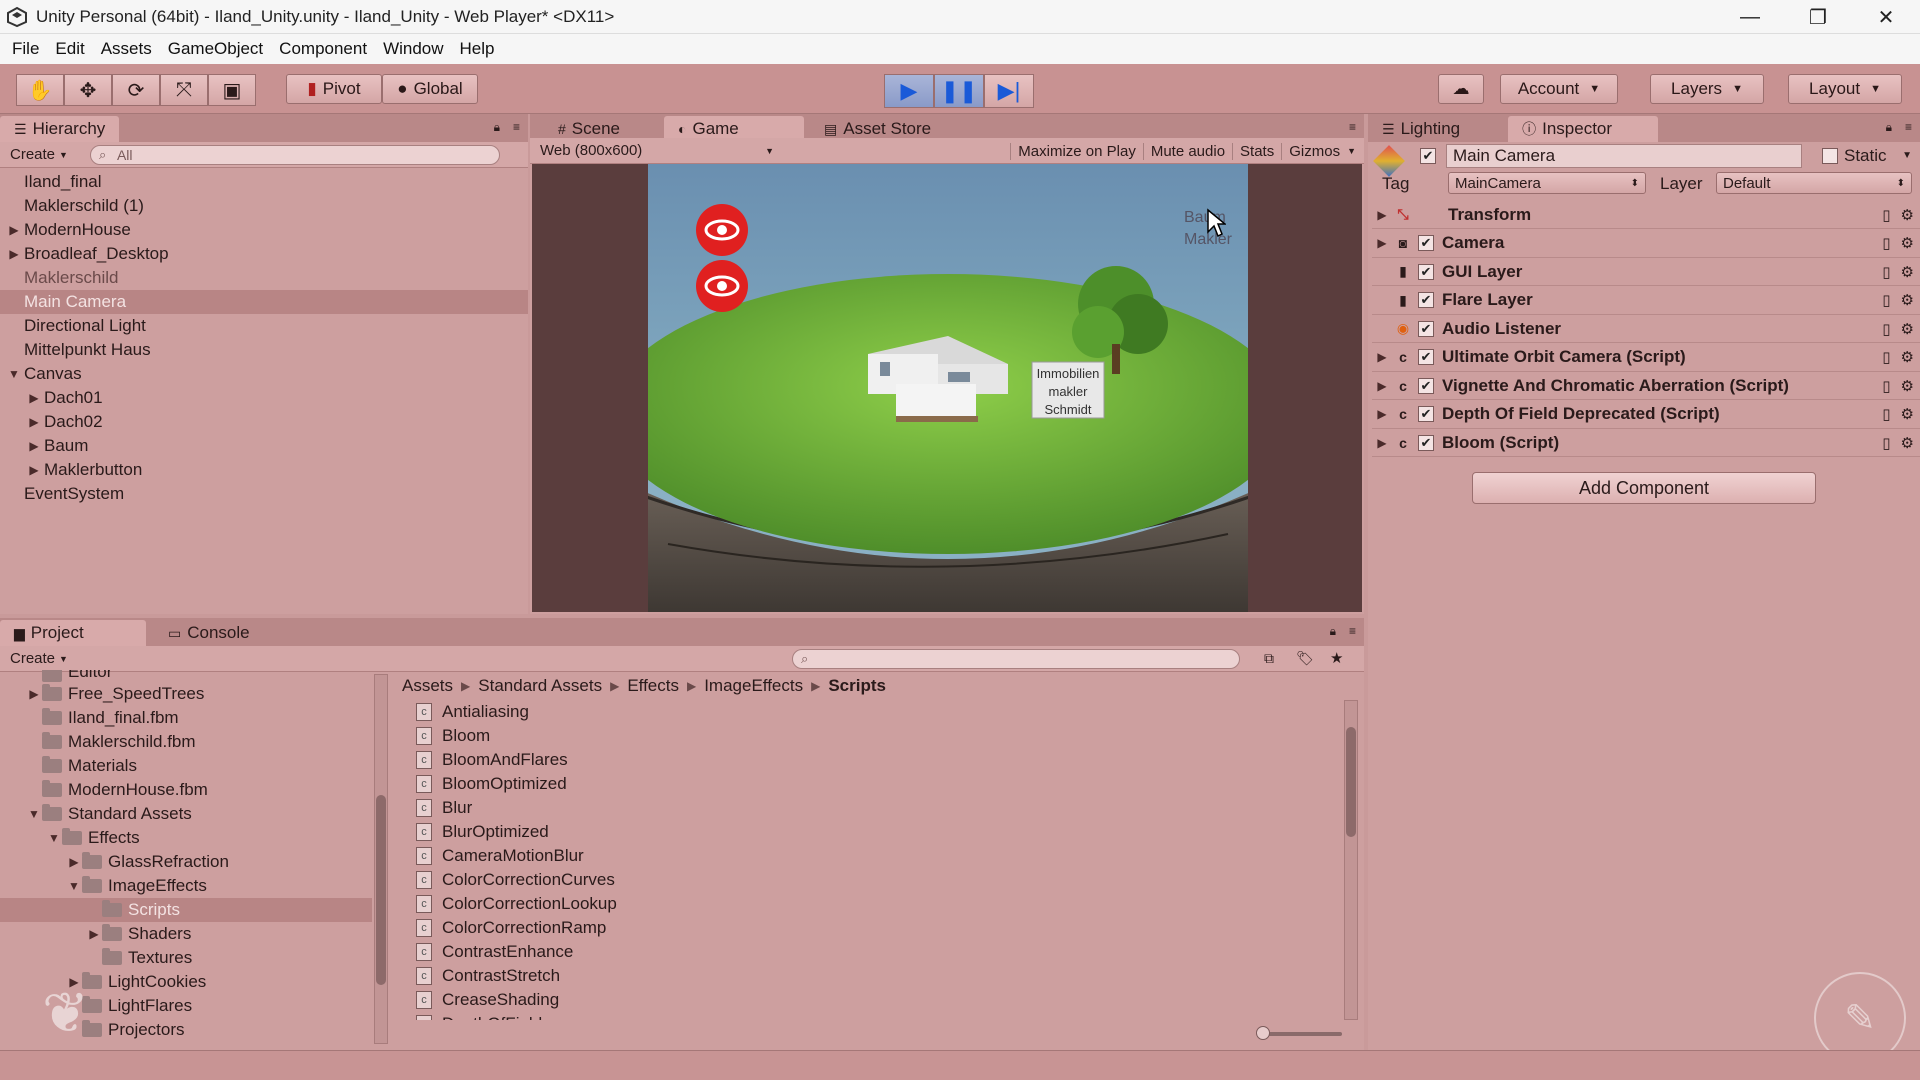  I want to click on pause-button: ❚❚, so click(959, 91).